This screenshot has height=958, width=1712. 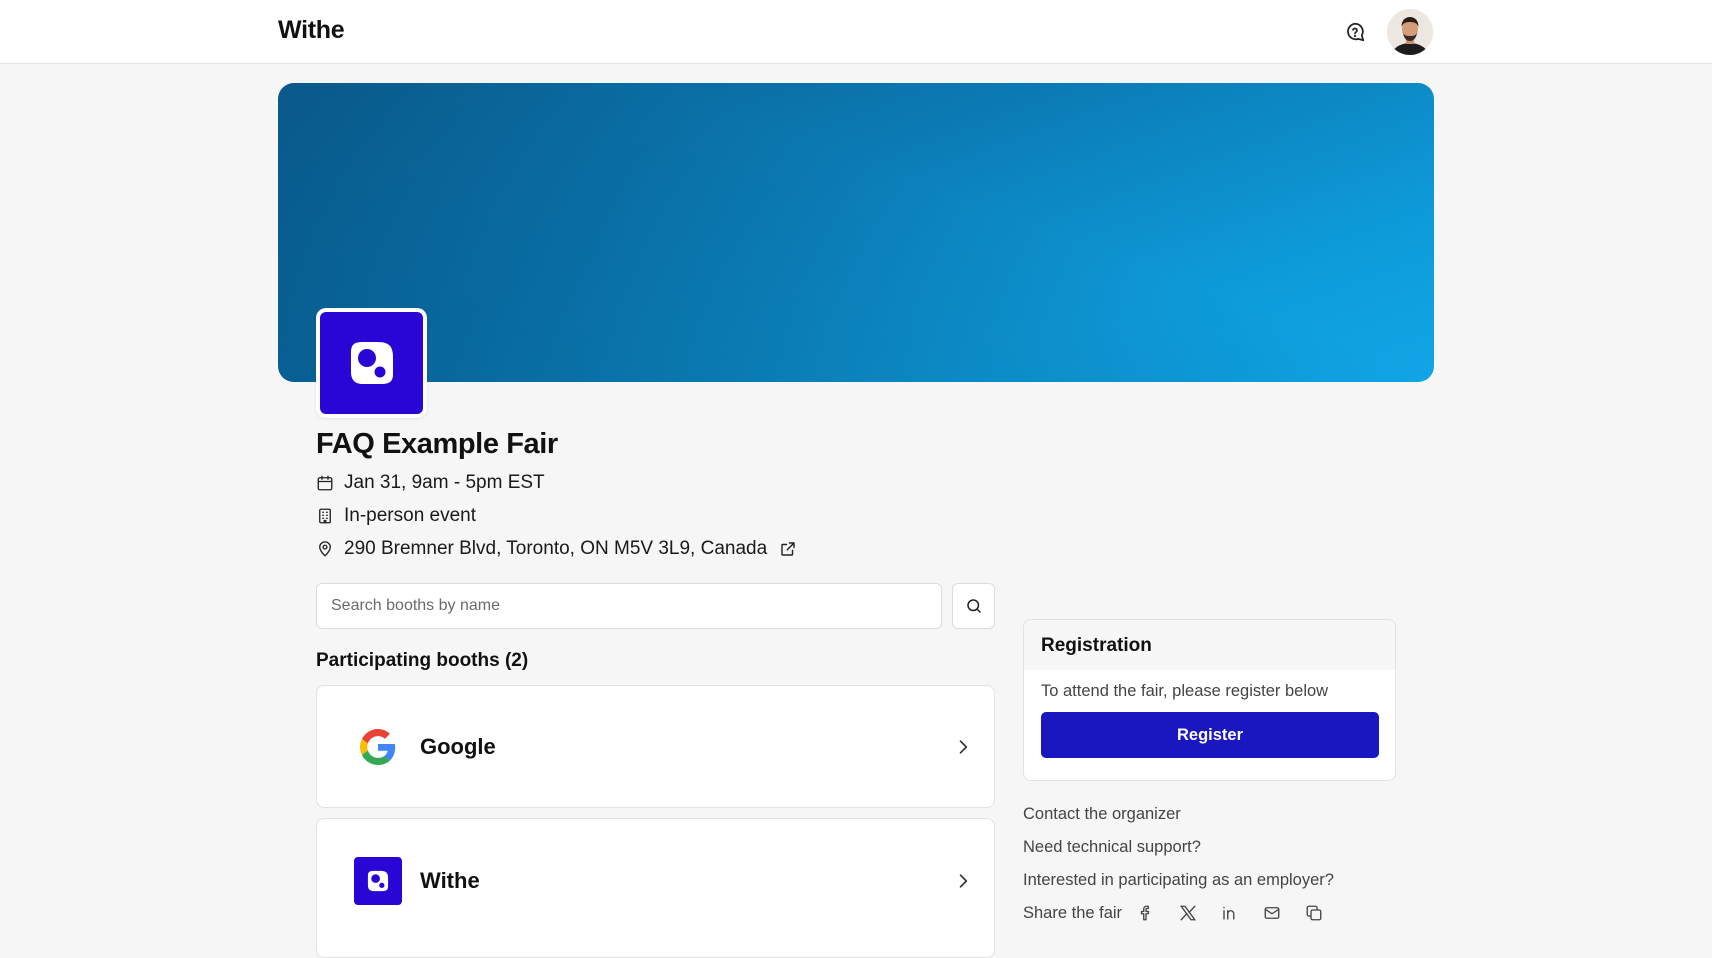 What do you see at coordinates (788, 549) in the screenshot?
I see `external-link-icon` at bounding box center [788, 549].